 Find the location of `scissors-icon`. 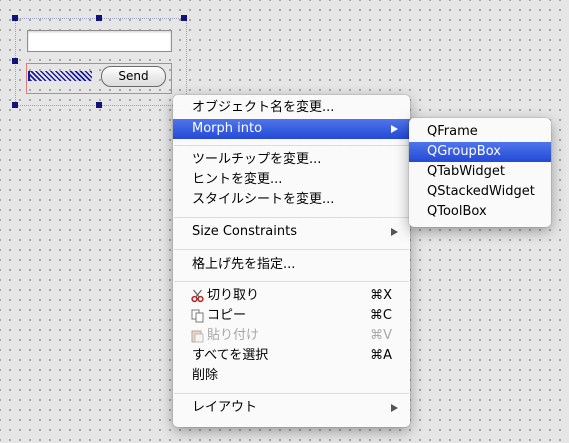

scissors-icon is located at coordinates (197, 296).